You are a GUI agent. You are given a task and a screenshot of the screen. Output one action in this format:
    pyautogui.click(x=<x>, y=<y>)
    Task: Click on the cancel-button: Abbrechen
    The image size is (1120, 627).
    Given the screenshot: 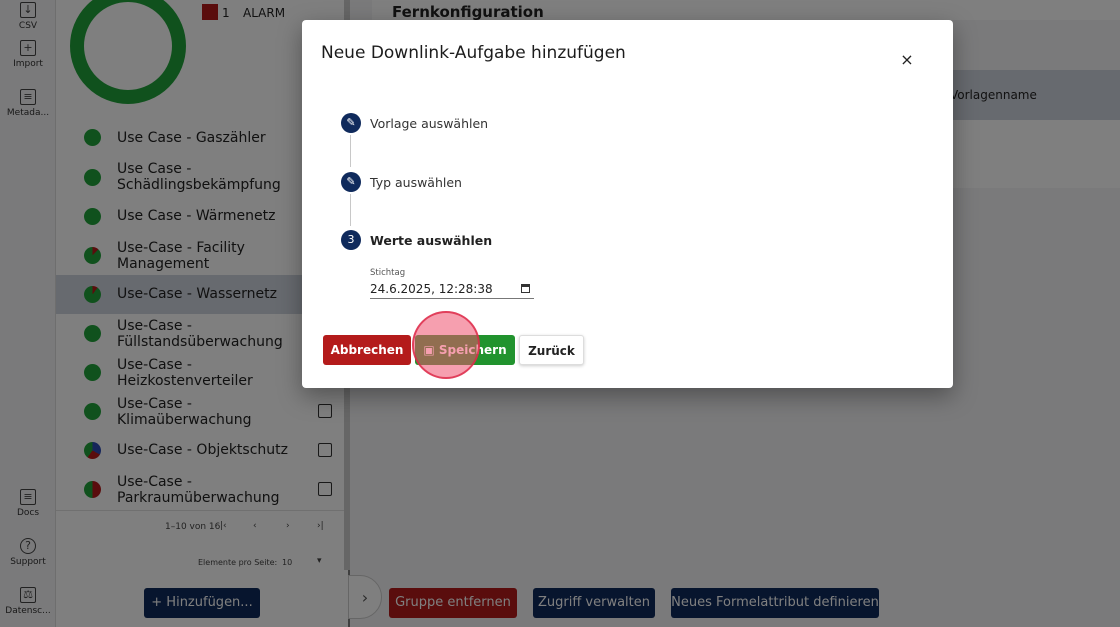 What is the action you would take?
    pyautogui.click(x=367, y=350)
    